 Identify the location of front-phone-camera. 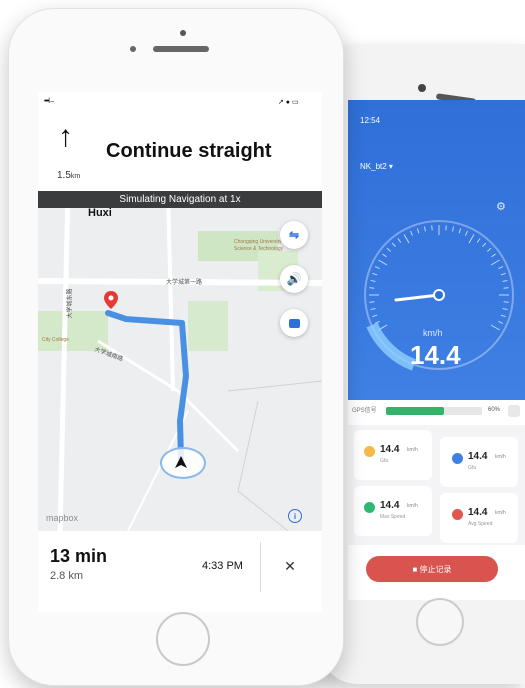
(183, 33).